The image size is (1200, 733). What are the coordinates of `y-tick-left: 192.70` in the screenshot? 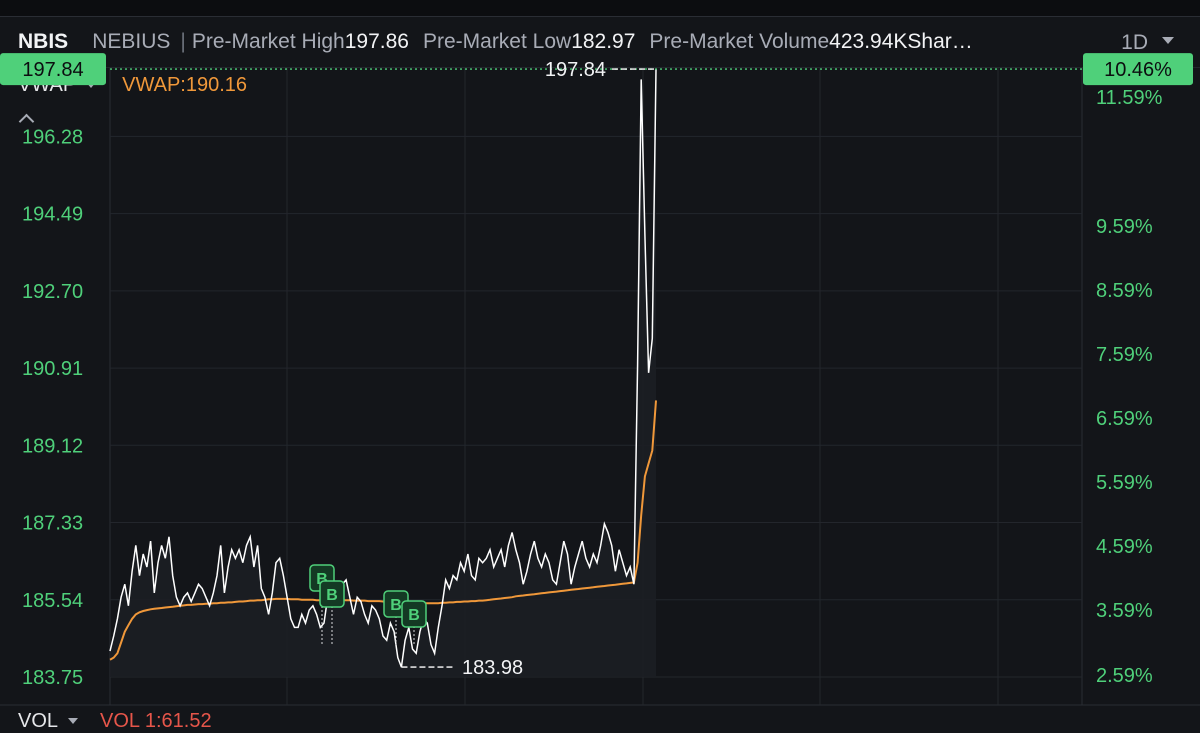 It's located at (52, 292).